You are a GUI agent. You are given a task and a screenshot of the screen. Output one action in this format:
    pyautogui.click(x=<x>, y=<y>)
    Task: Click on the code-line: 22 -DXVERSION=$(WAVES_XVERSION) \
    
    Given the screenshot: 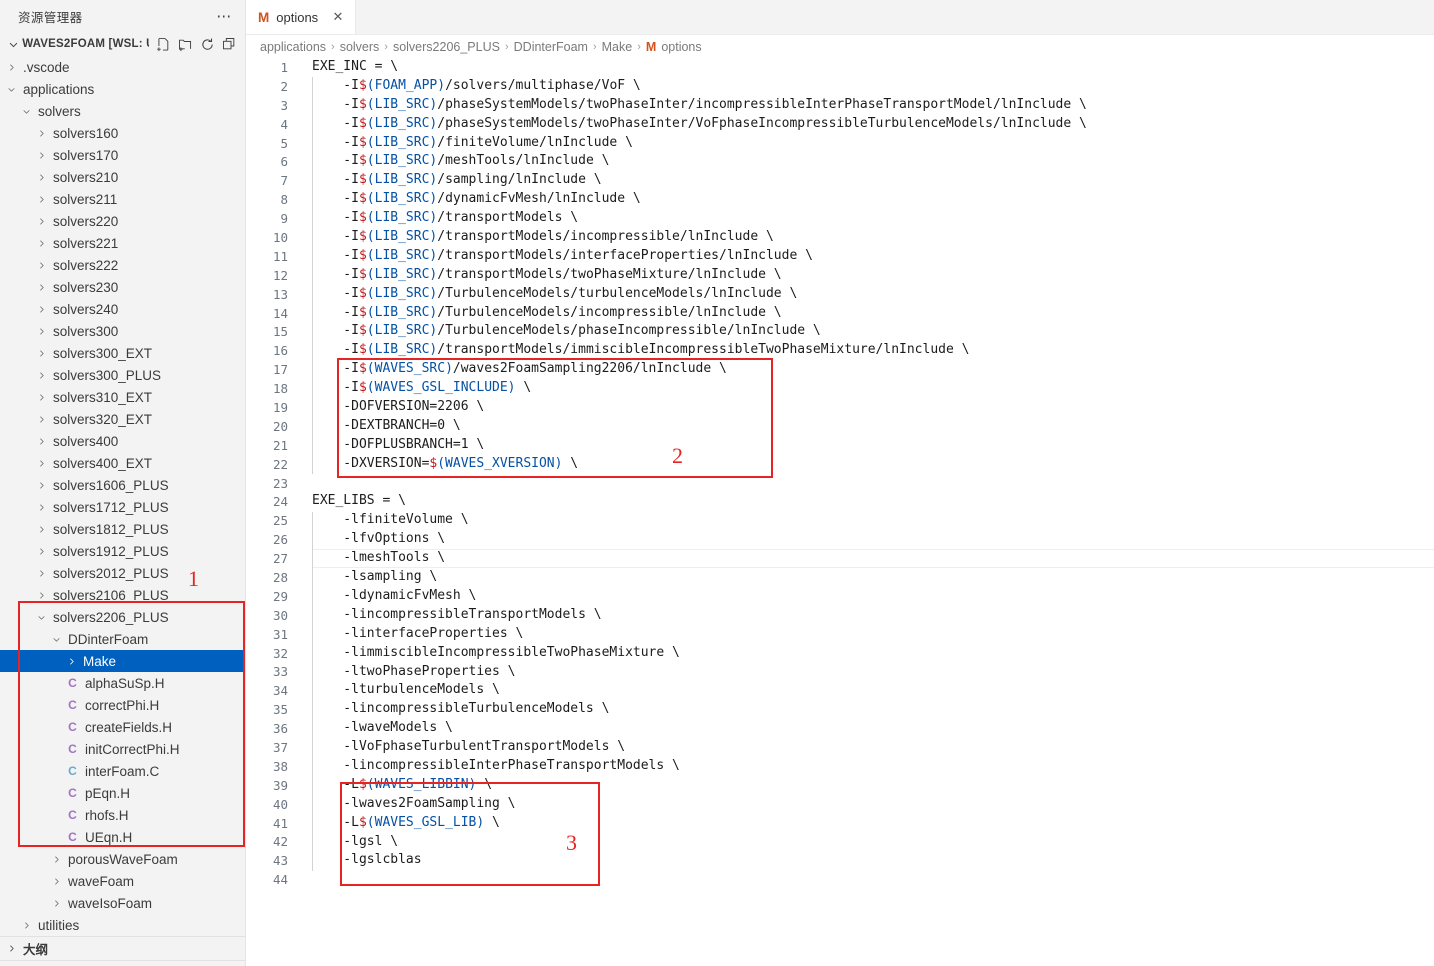 What is the action you would take?
    pyautogui.click(x=840, y=464)
    